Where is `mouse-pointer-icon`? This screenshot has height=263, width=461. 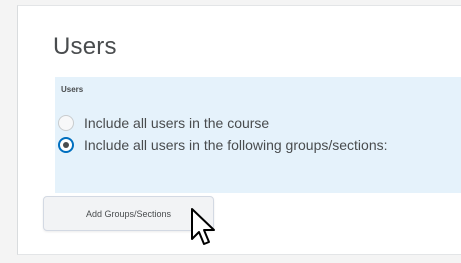
mouse-pointer-icon is located at coordinates (203, 226).